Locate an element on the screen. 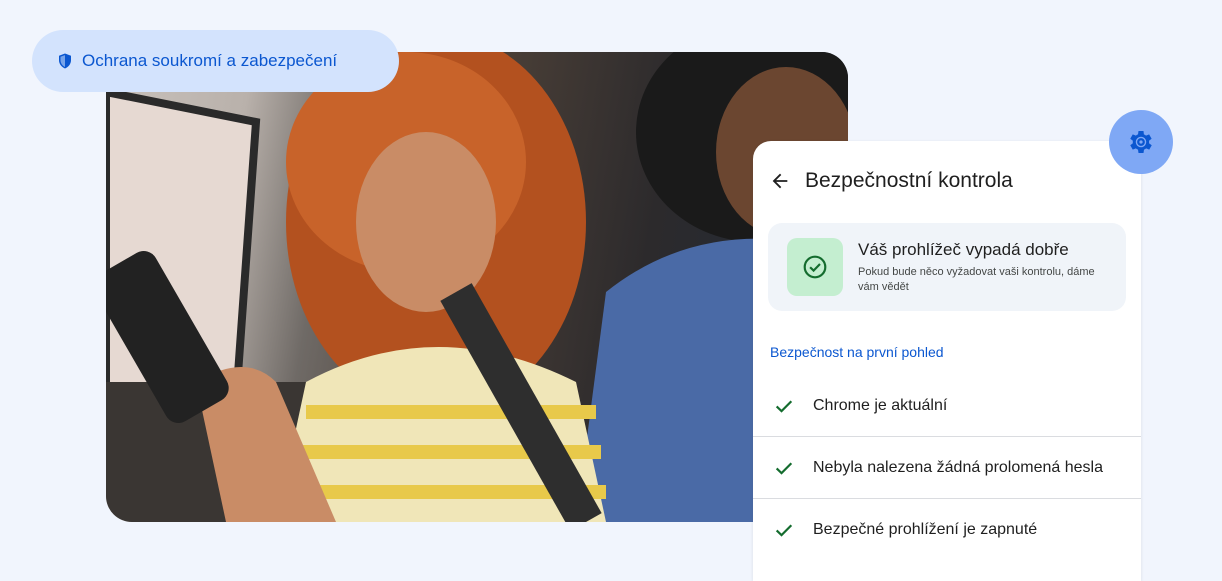 The image size is (1222, 581). arrow-back-icon is located at coordinates (780, 181).